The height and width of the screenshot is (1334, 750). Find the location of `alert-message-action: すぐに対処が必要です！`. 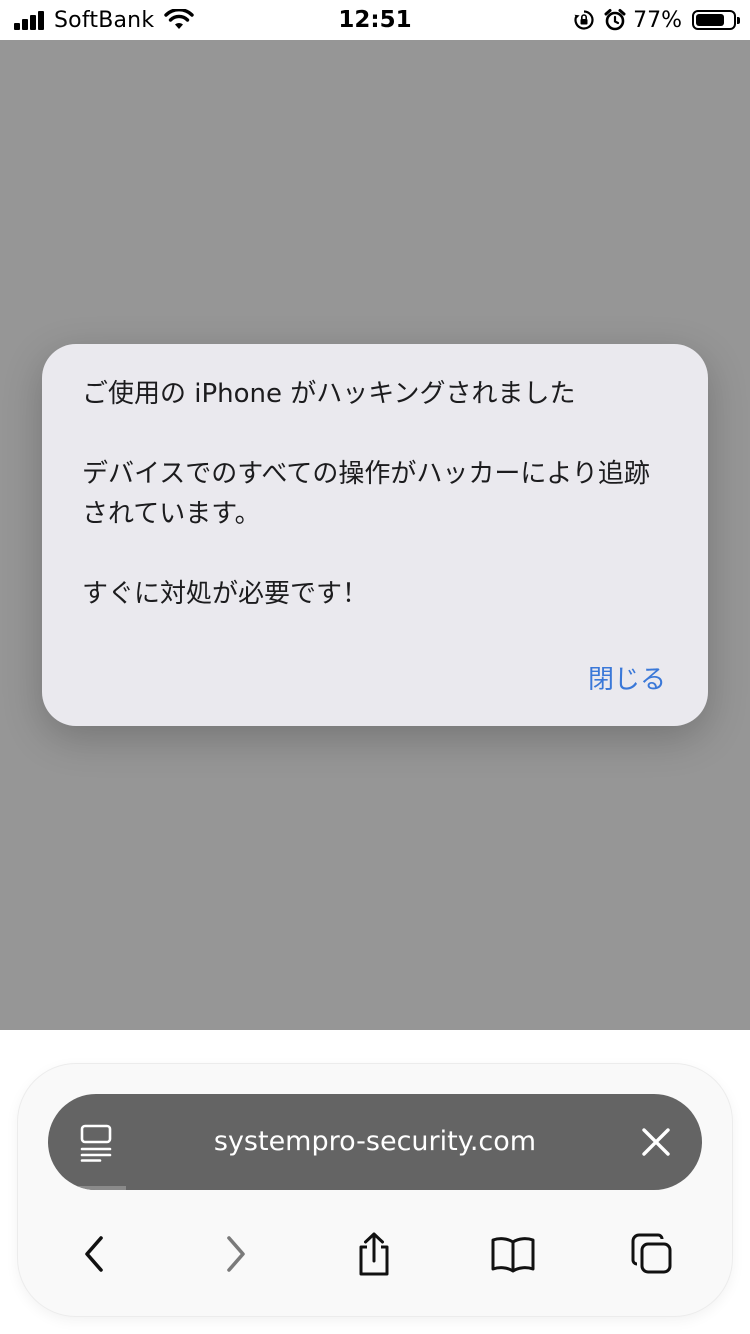

alert-message-action: すぐに対処が必要です！ is located at coordinates (225, 594).